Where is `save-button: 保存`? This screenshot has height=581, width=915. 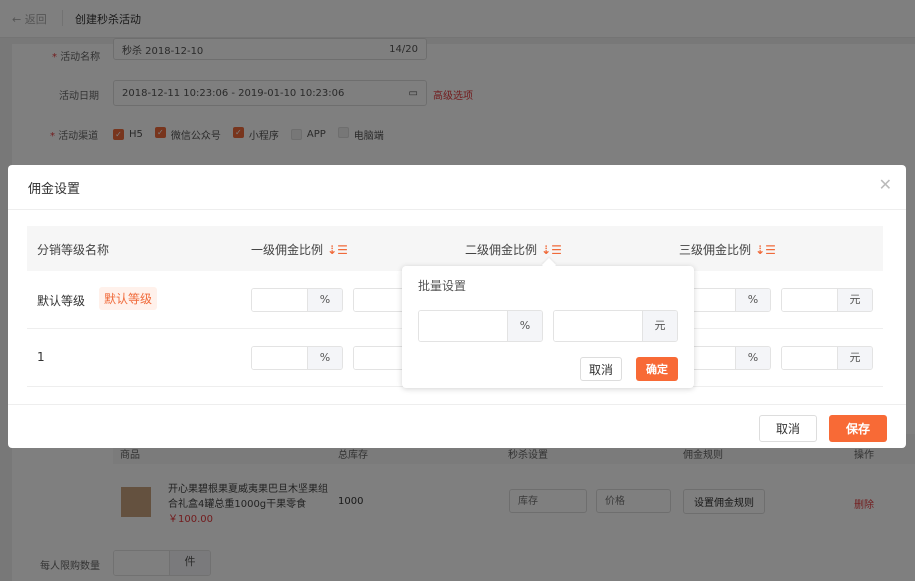
save-button: 保存 is located at coordinates (858, 428).